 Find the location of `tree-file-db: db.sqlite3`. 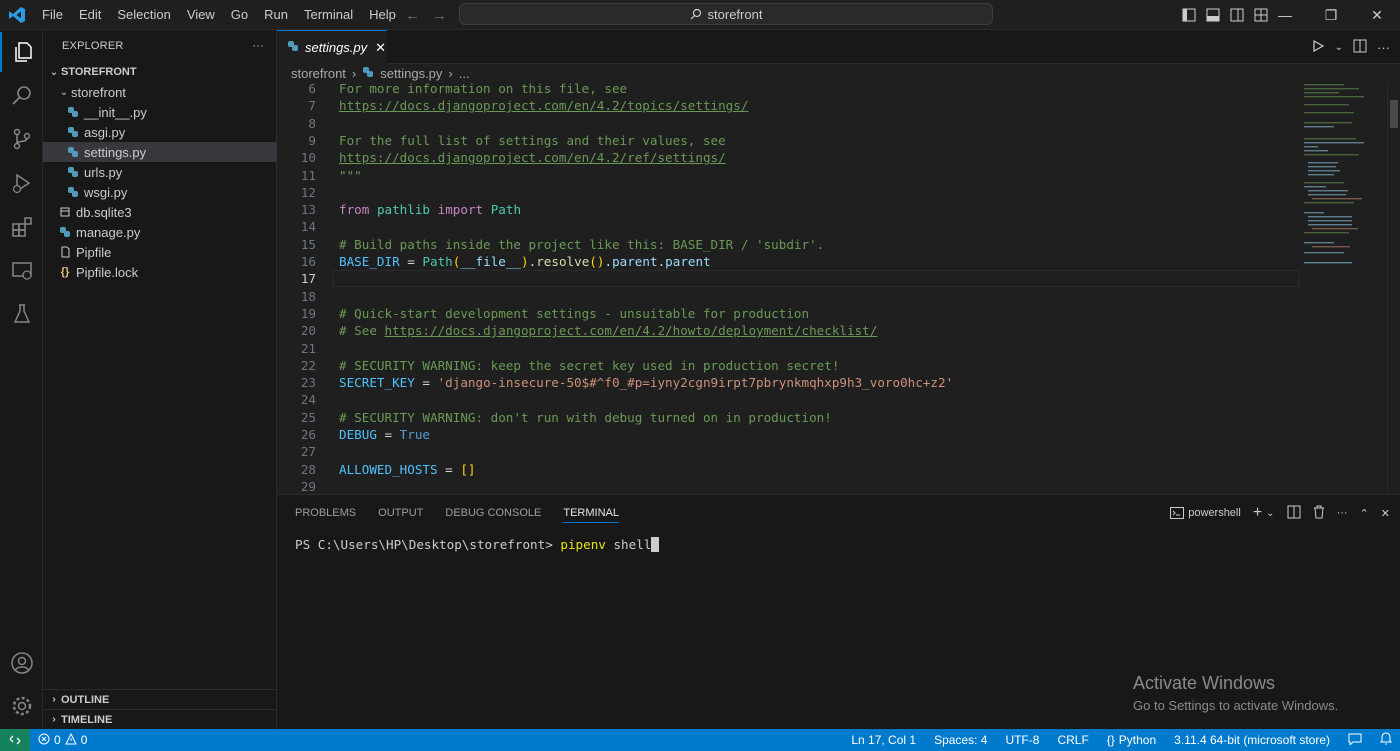

tree-file-db: db.sqlite3 is located at coordinates (160, 212).